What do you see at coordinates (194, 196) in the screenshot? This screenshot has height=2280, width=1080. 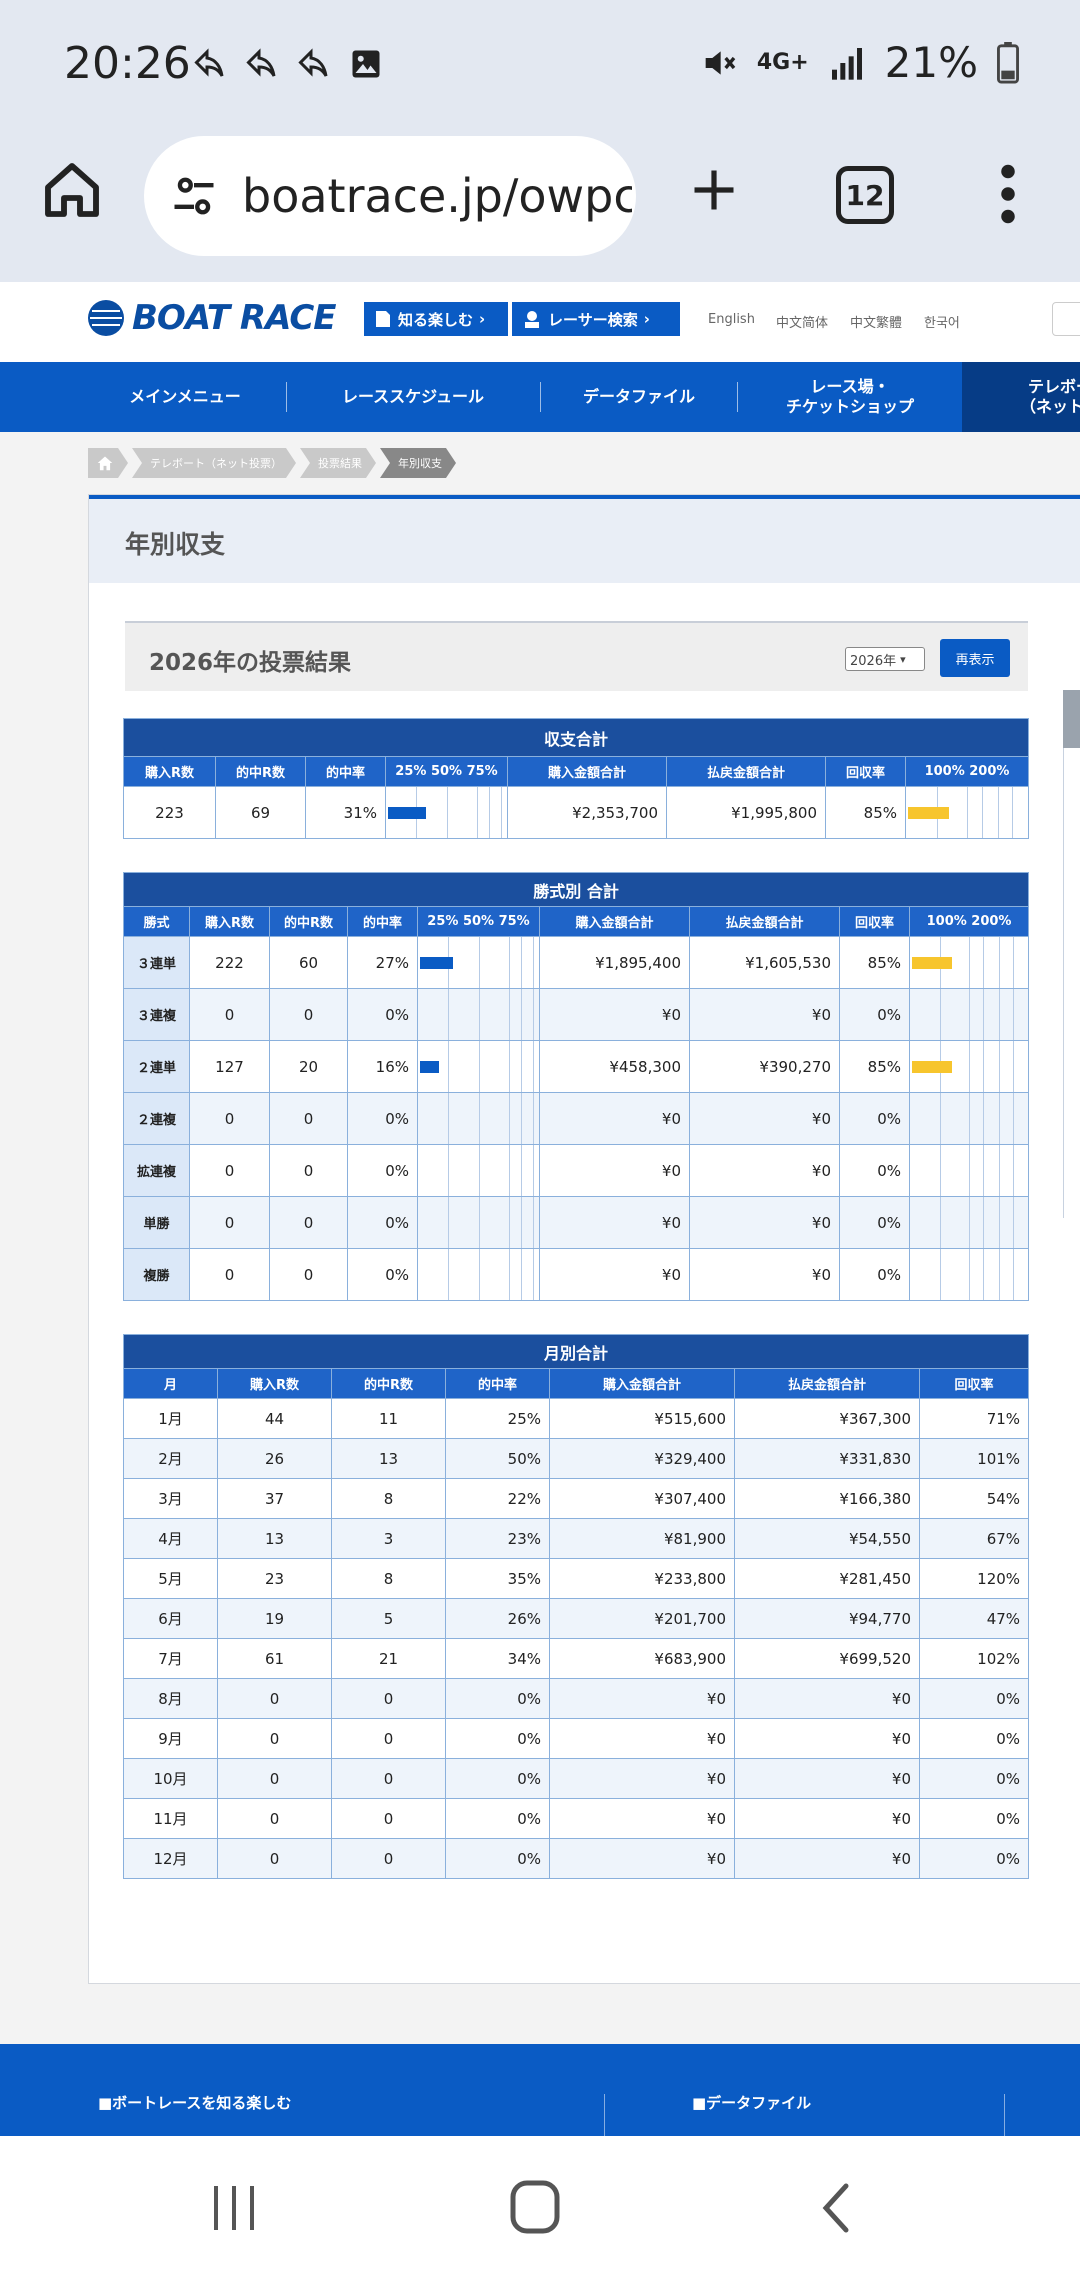 I see `tune-icon` at bounding box center [194, 196].